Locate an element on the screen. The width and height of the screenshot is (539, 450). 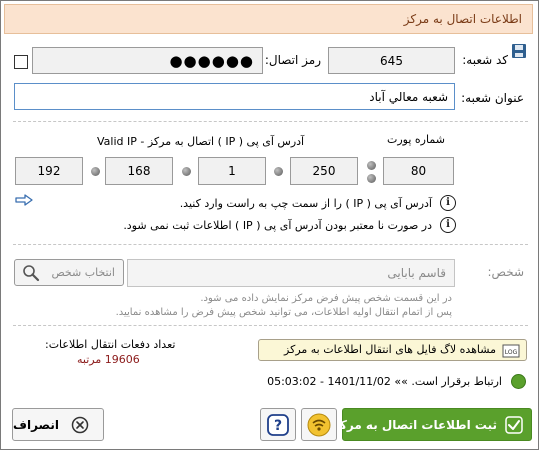
help-button: ? is located at coordinates (278, 424).